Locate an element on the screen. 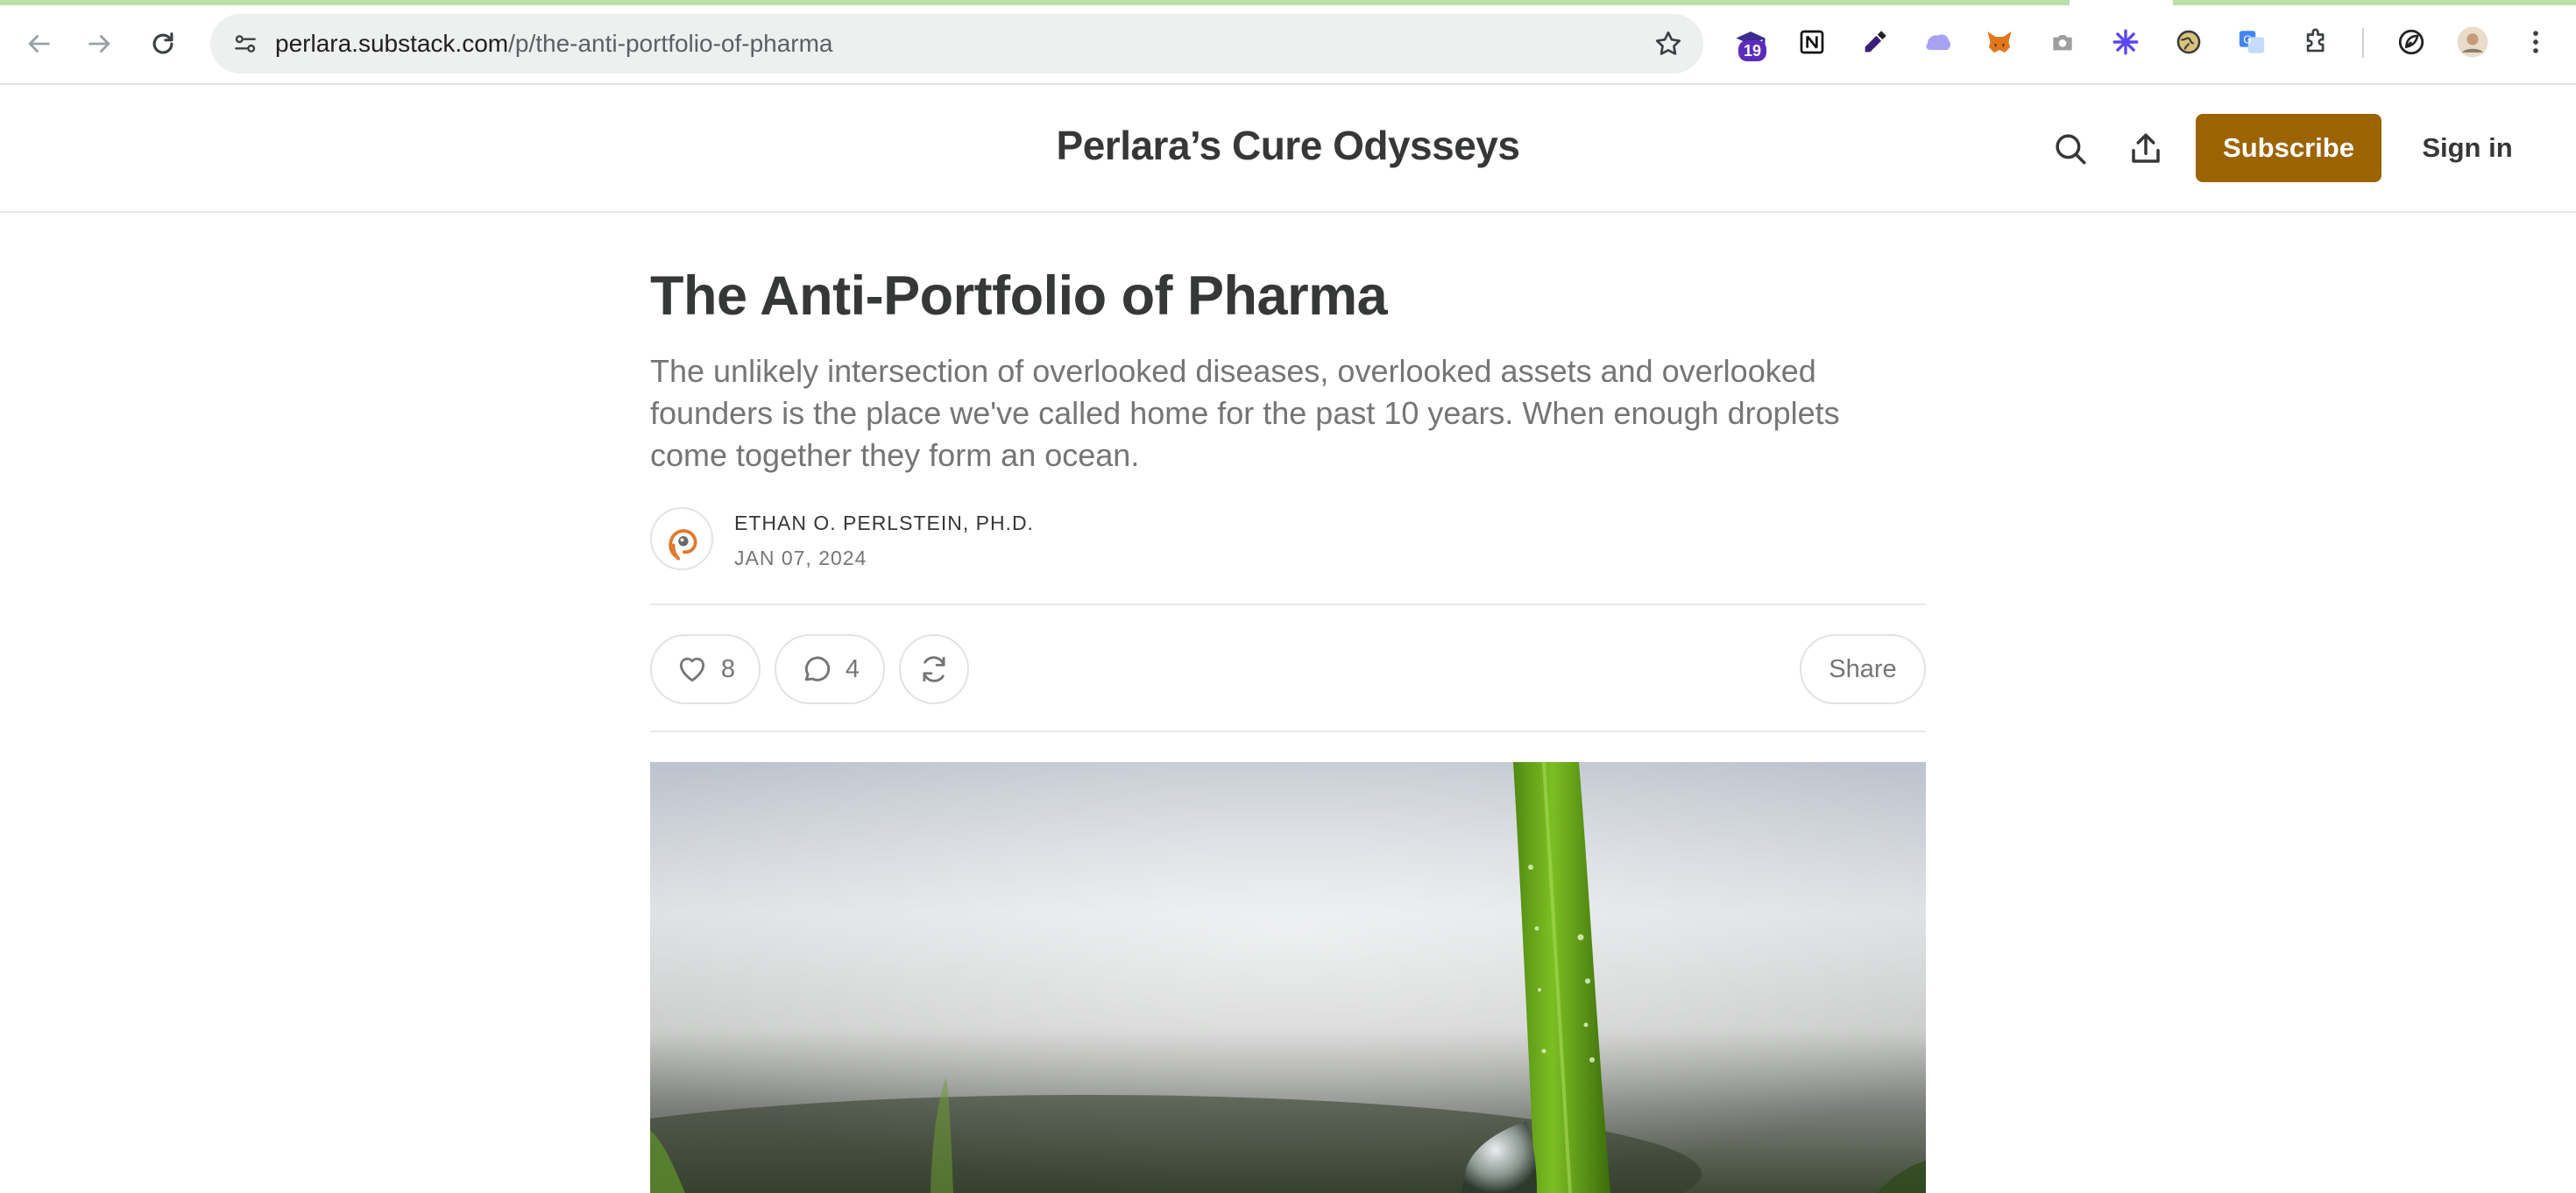  svg-text: G is located at coordinates (2247, 39).